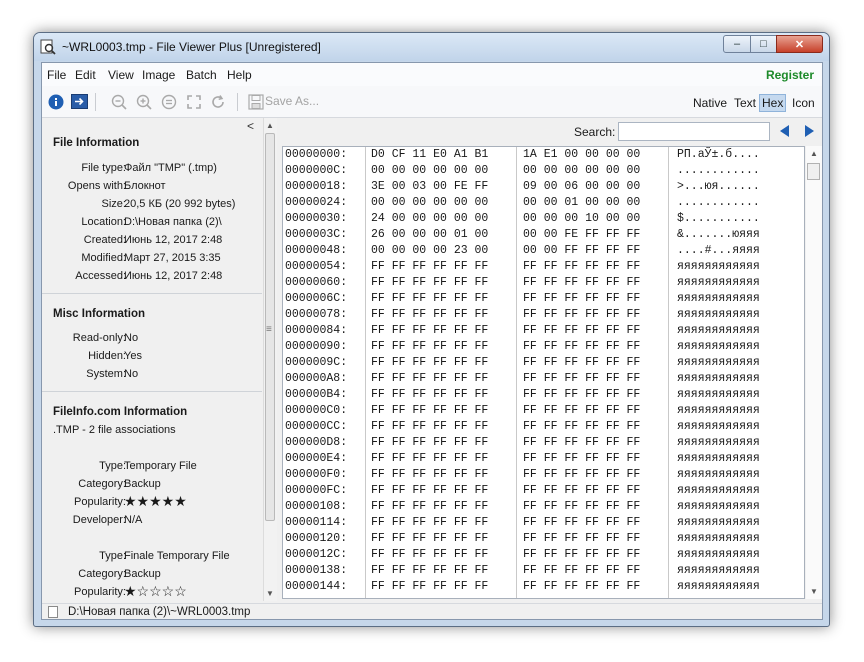 This screenshot has height=662, width=864. What do you see at coordinates (316, 202) in the screenshot?
I see `hex-offset: 00000024:` at bounding box center [316, 202].